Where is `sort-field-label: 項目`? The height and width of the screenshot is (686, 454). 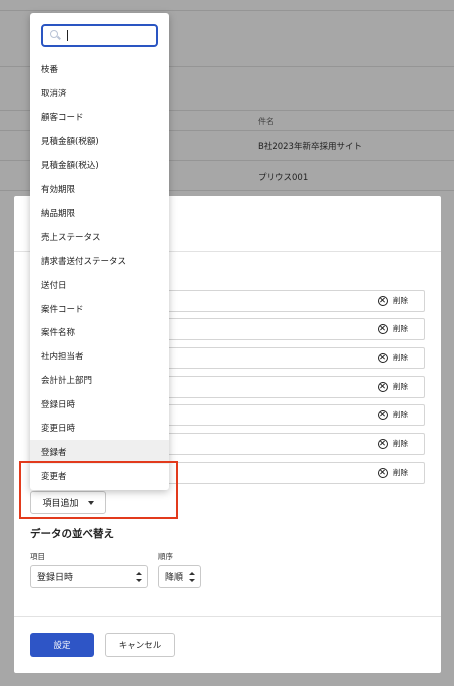 sort-field-label: 項目 is located at coordinates (37, 556).